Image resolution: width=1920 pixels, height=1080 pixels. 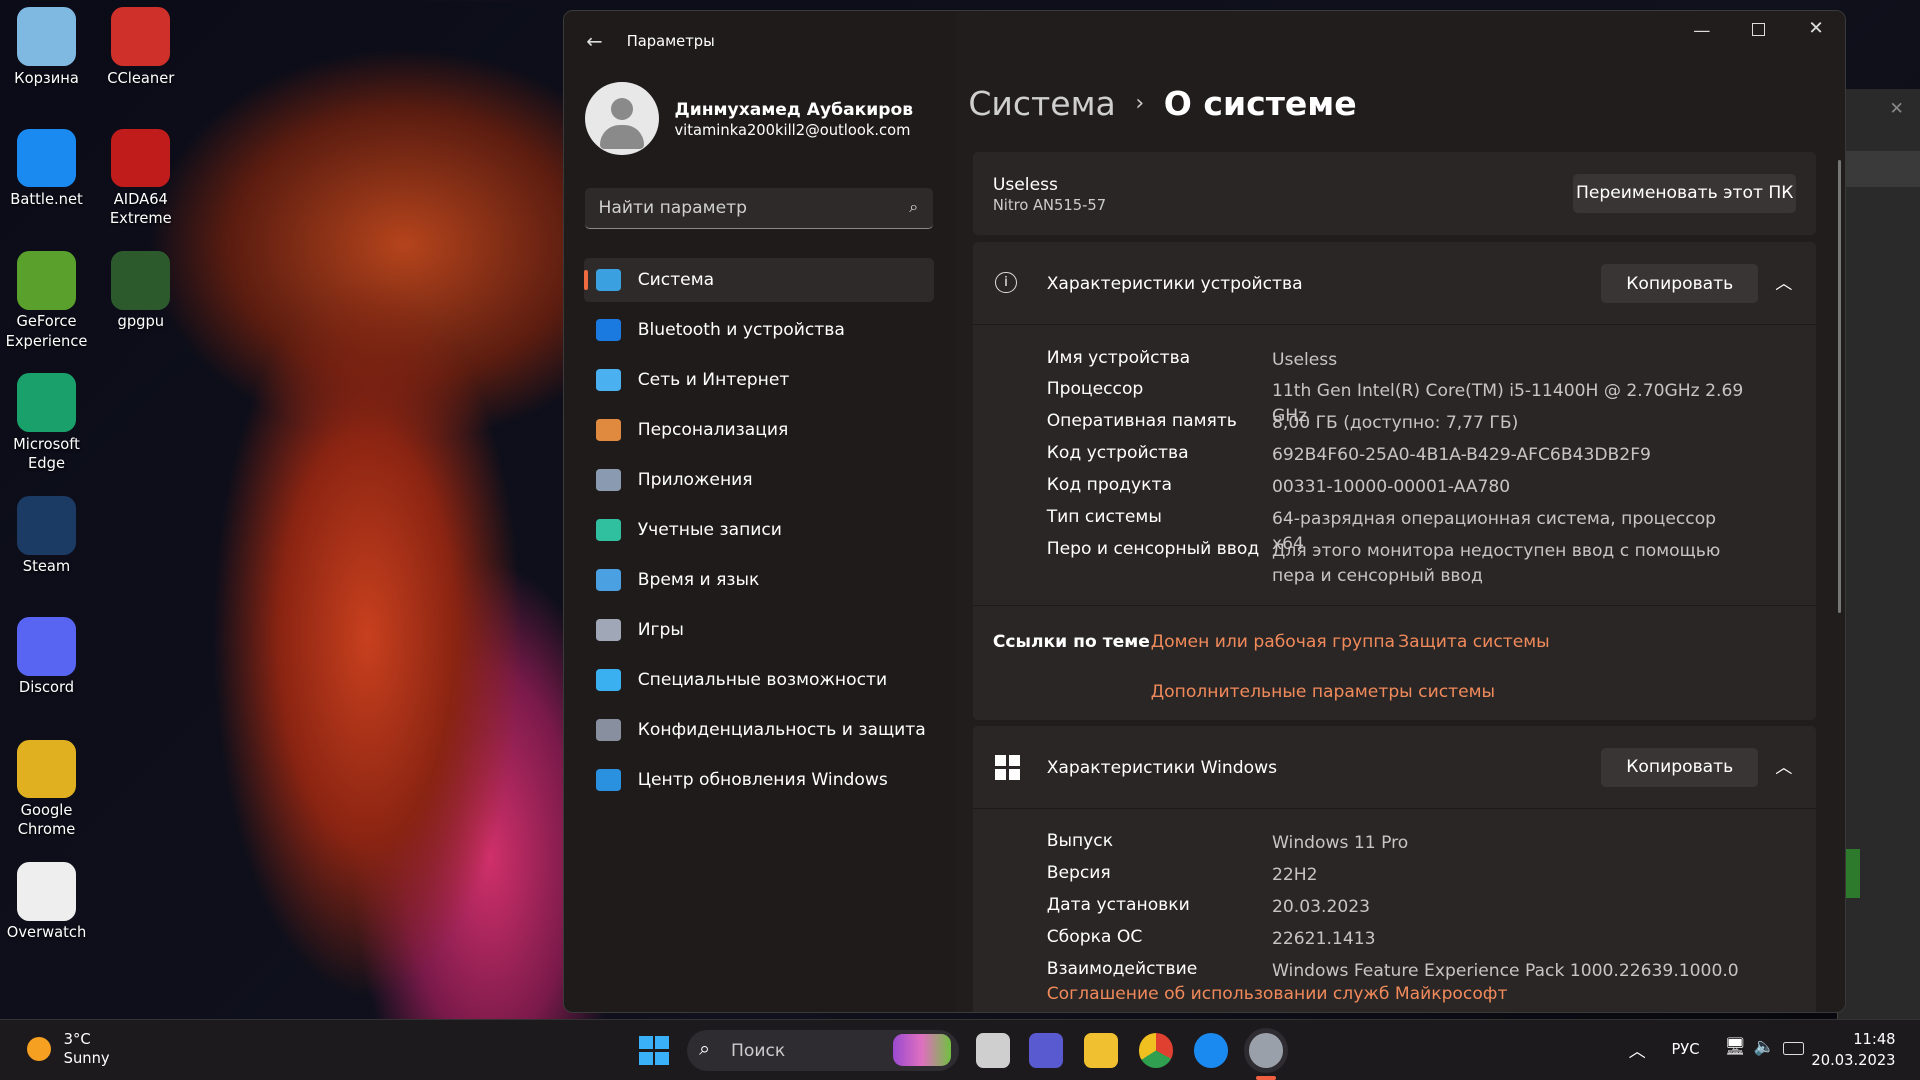 I want to click on sidebar-item: Приложения, so click(x=759, y=480).